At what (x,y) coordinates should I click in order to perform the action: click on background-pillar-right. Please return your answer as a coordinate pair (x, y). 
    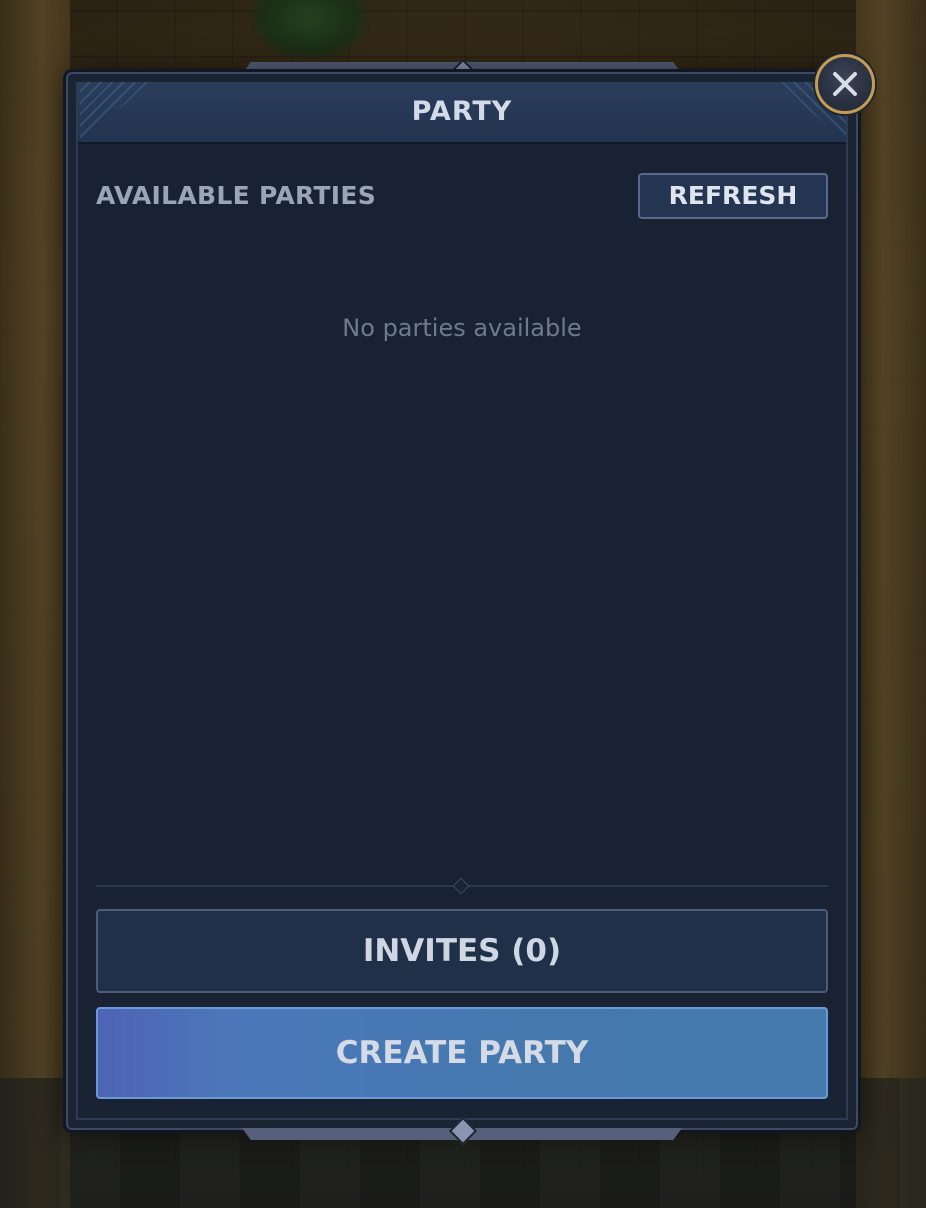
    Looking at the image, I should click on (891, 604).